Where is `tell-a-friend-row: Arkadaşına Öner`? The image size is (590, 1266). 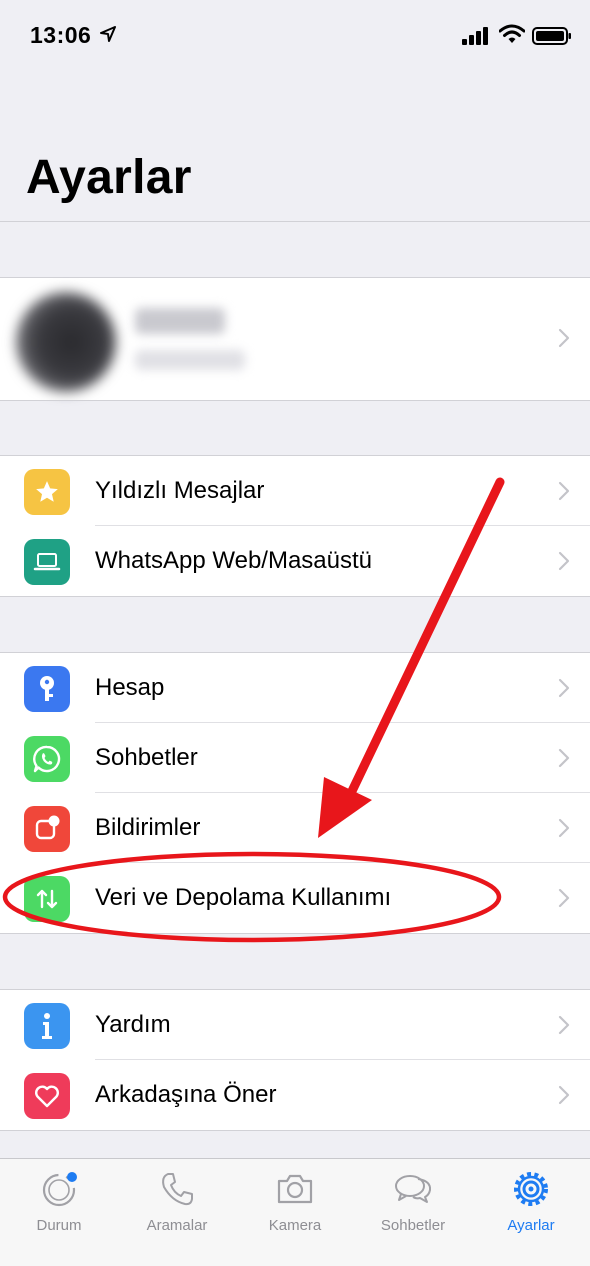
tell-a-friend-row: Arkadaşına Öner is located at coordinates (295, 1095).